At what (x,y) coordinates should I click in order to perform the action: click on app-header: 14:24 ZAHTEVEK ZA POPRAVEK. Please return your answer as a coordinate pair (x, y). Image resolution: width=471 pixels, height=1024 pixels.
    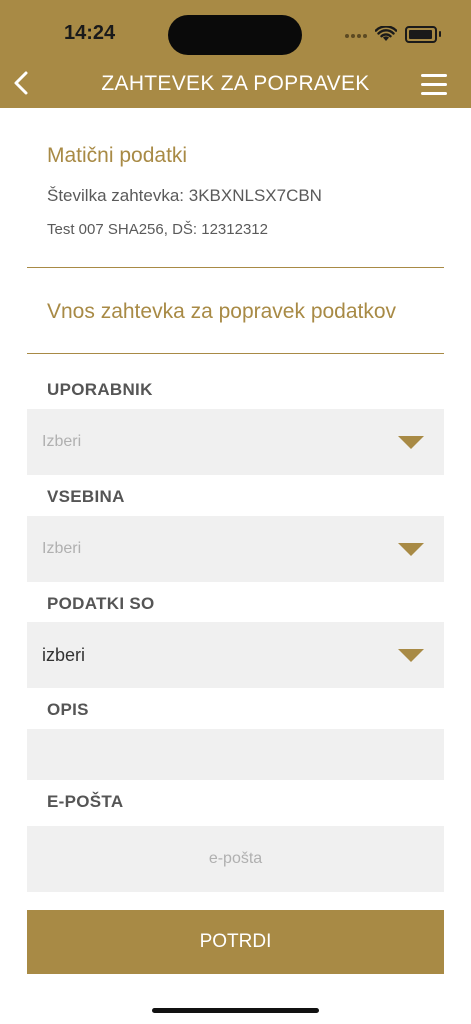
    Looking at the image, I should click on (235, 54).